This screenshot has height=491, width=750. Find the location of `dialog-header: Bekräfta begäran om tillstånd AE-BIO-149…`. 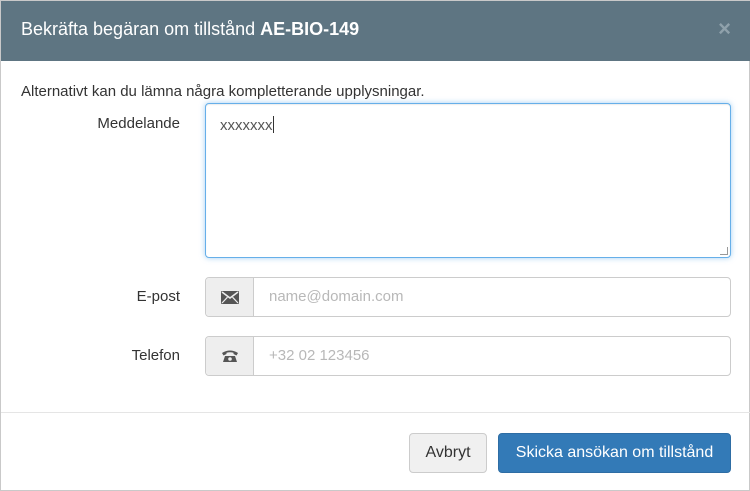

dialog-header: Bekräfta begäran om tillstånd AE-BIO-149… is located at coordinates (375, 31).